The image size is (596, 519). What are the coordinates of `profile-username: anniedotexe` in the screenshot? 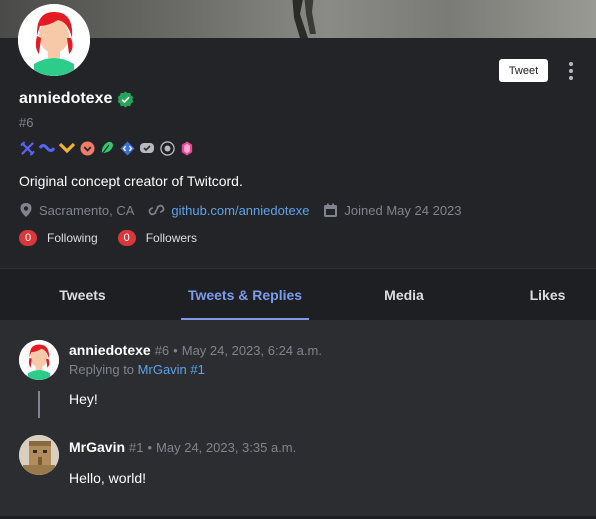 It's located at (66, 98).